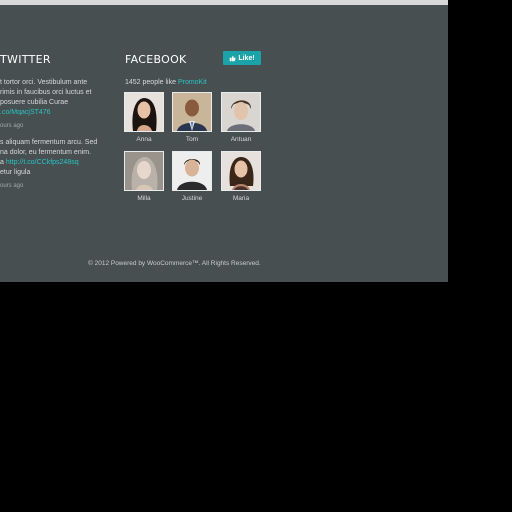  Describe the element at coordinates (241, 139) in the screenshot. I see `friend-name: Antuan` at that location.